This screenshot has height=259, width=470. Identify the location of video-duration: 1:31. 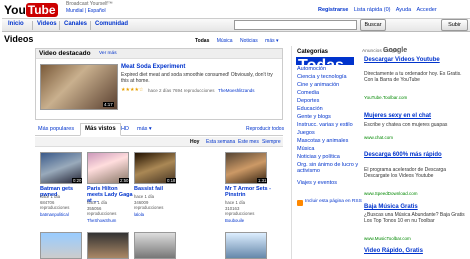
(262, 180).